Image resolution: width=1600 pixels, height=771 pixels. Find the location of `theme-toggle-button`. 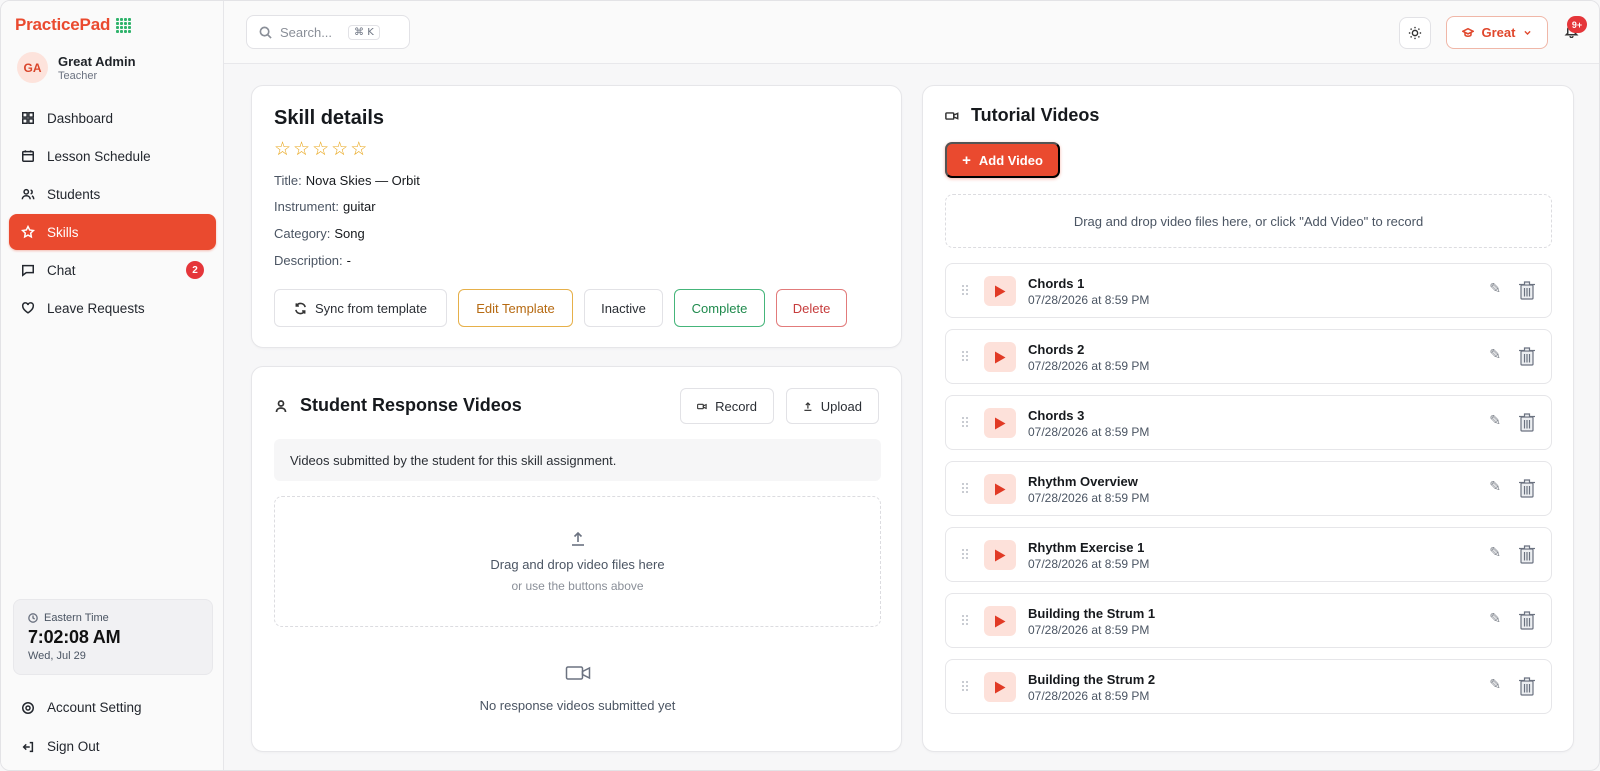

theme-toggle-button is located at coordinates (1415, 33).